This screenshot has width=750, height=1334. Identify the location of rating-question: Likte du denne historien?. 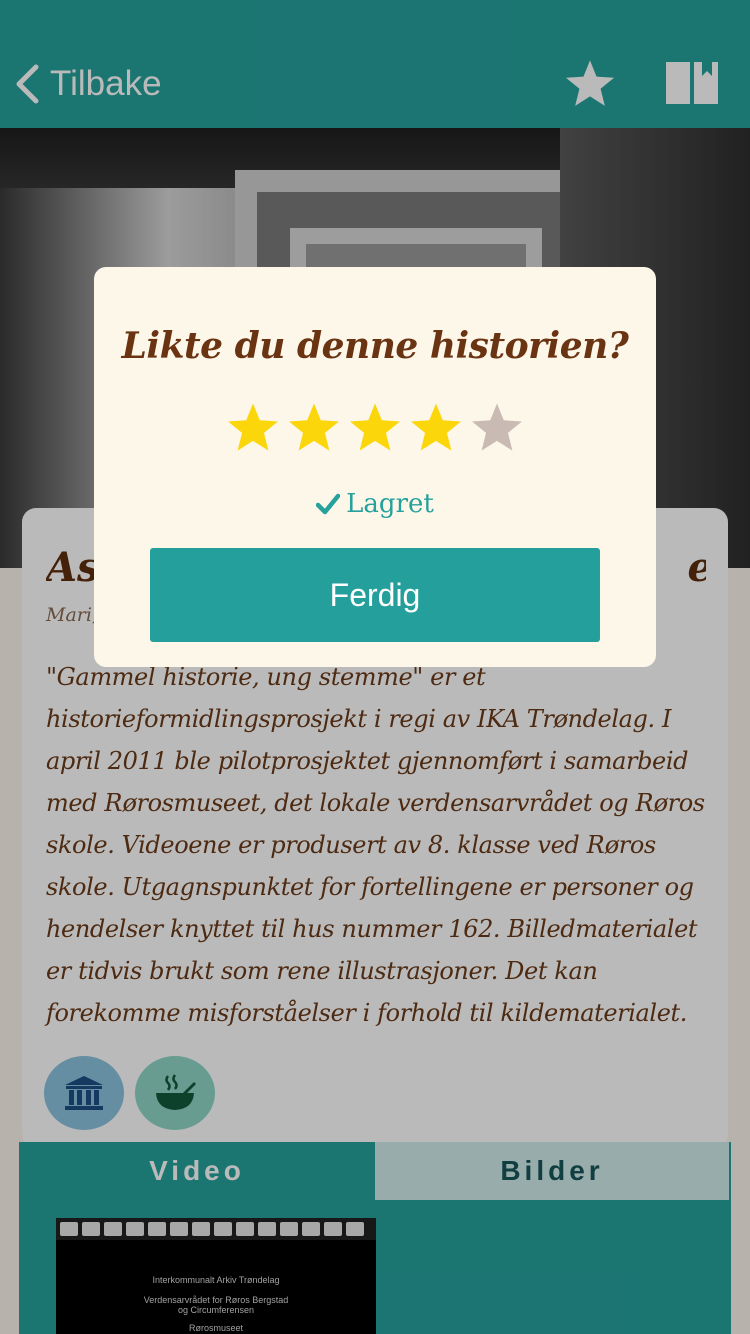
(375, 346).